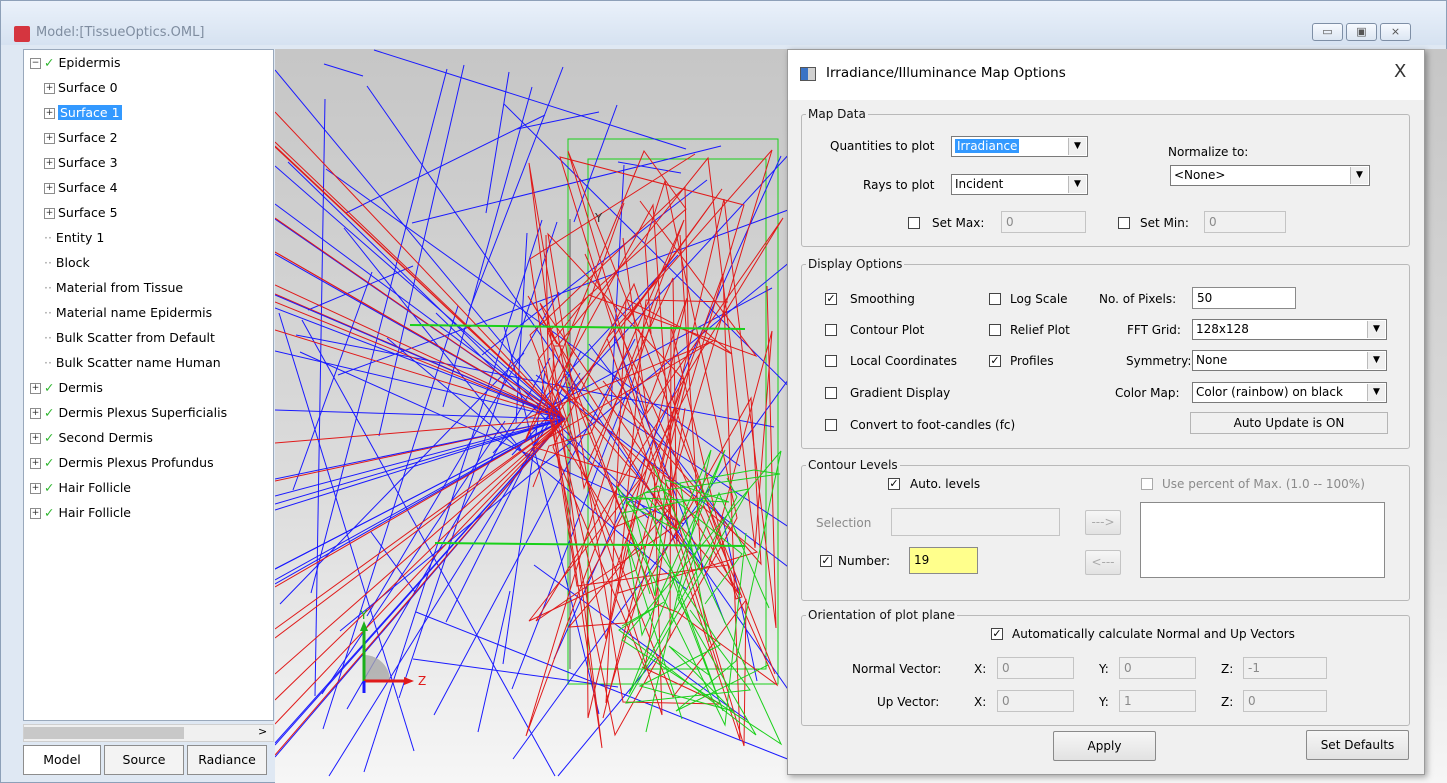  Describe the element at coordinates (723, 23) in the screenshot. I see `title-bar: Model:[TissueOptics.OML] ▭ ▣ ⨯` at that location.